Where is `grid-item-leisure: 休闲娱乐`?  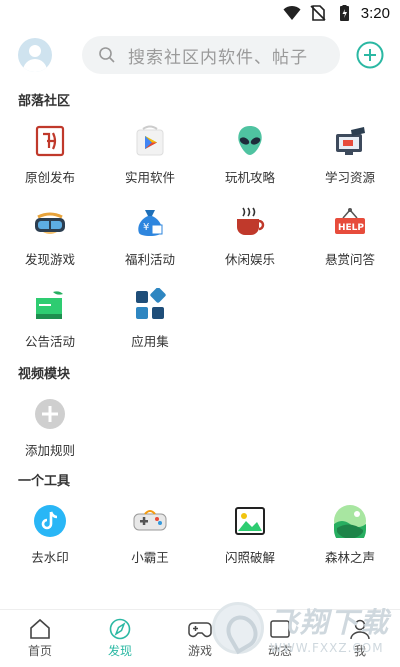
grid-item-leisure: 休闲娱乐 is located at coordinates (250, 232).